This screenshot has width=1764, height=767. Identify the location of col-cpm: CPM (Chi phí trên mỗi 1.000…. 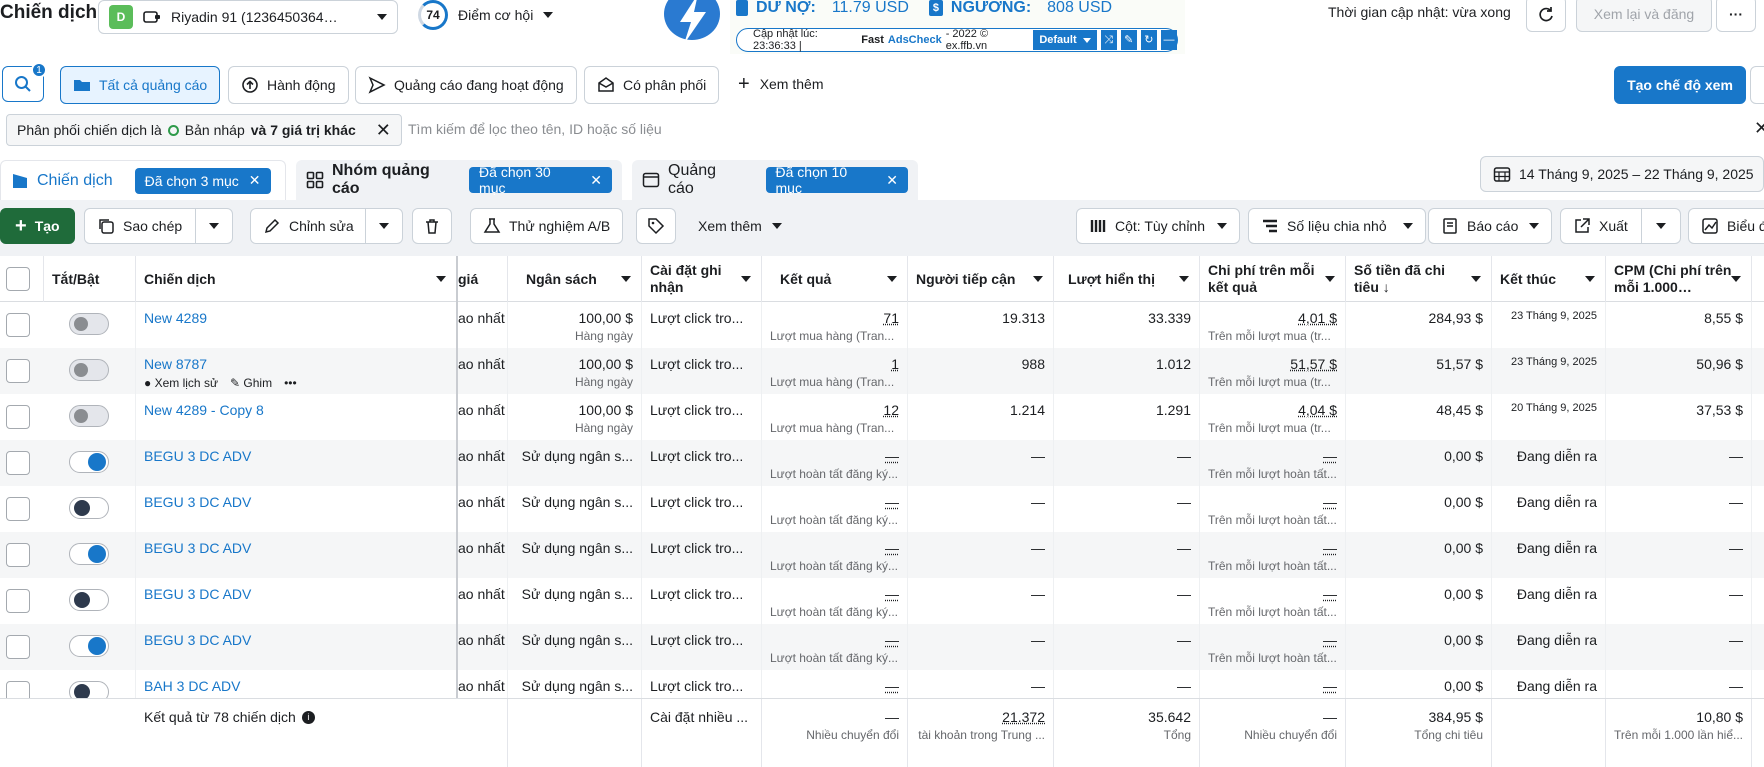
(1679, 279).